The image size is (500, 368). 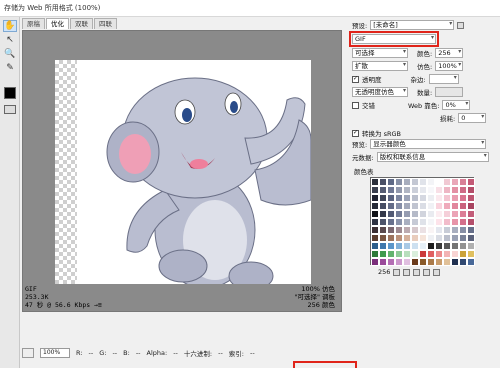 What do you see at coordinates (98, 305) in the screenshot?
I see `download-speed-menu-icon: →≡` at bounding box center [98, 305].